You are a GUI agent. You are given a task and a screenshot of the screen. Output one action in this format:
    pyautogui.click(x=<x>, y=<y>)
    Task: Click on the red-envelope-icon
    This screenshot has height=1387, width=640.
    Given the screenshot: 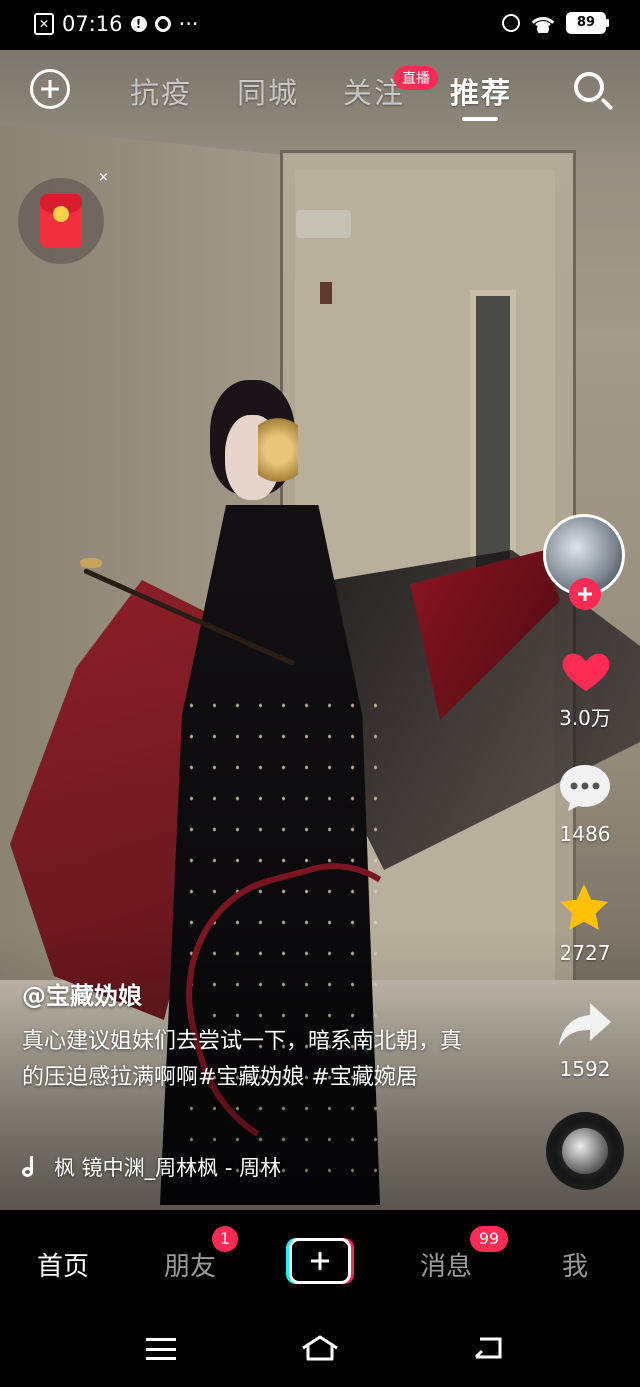 What is the action you would take?
    pyautogui.click(x=61, y=221)
    